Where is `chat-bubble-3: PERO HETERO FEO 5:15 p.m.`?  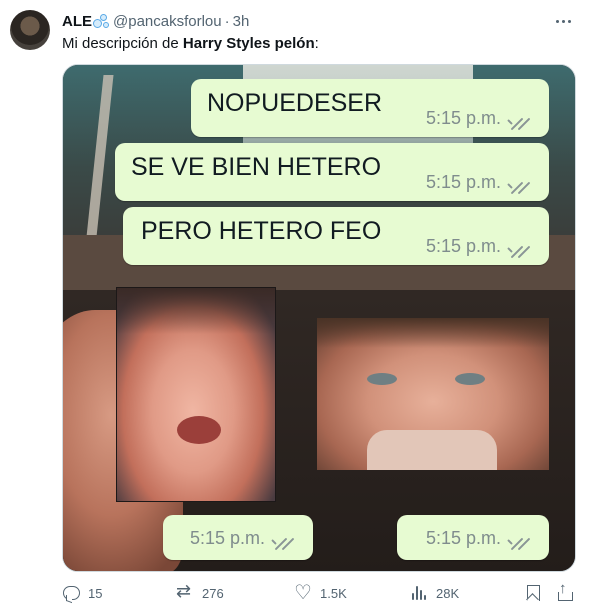 chat-bubble-3: PERO HETERO FEO 5:15 p.m. is located at coordinates (336, 236).